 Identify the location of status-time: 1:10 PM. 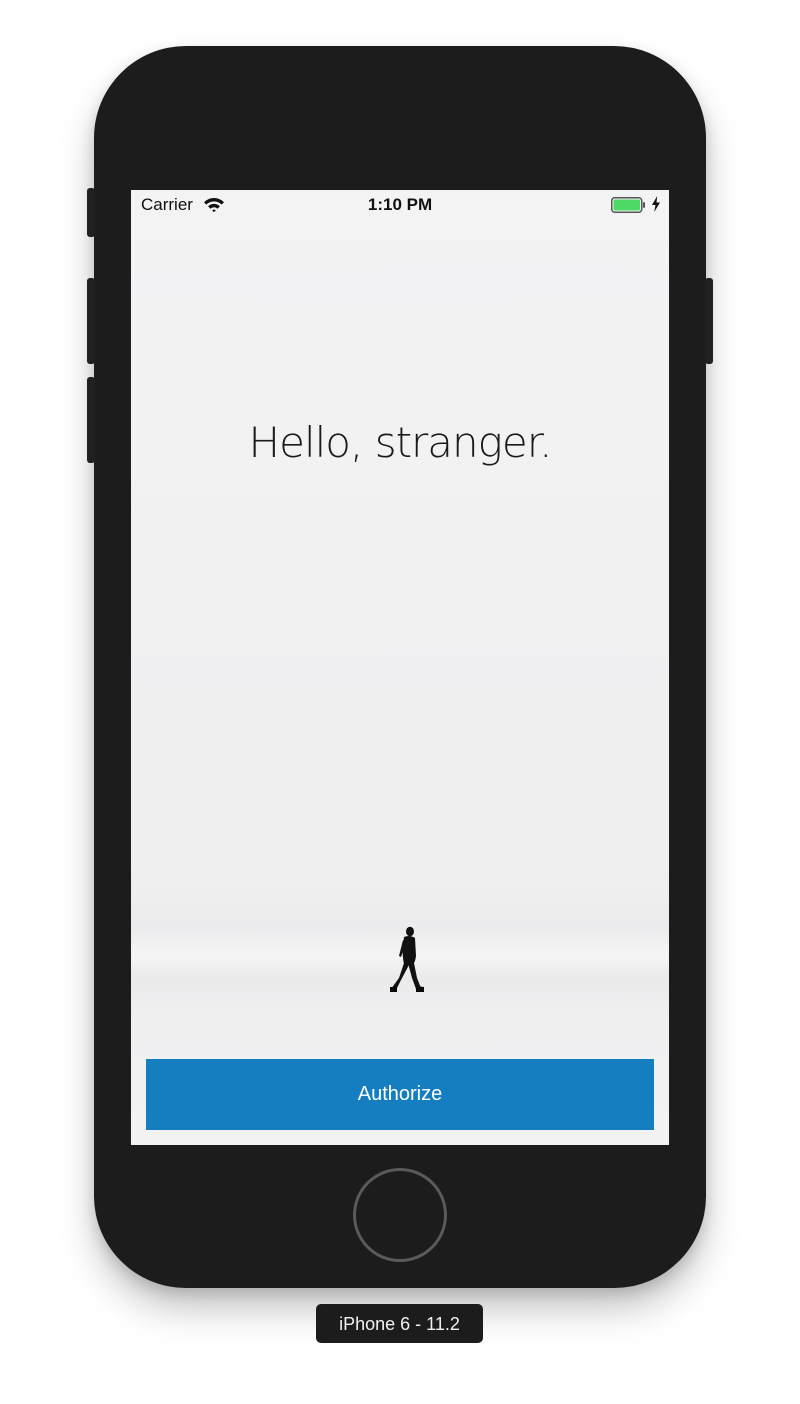
(400, 204).